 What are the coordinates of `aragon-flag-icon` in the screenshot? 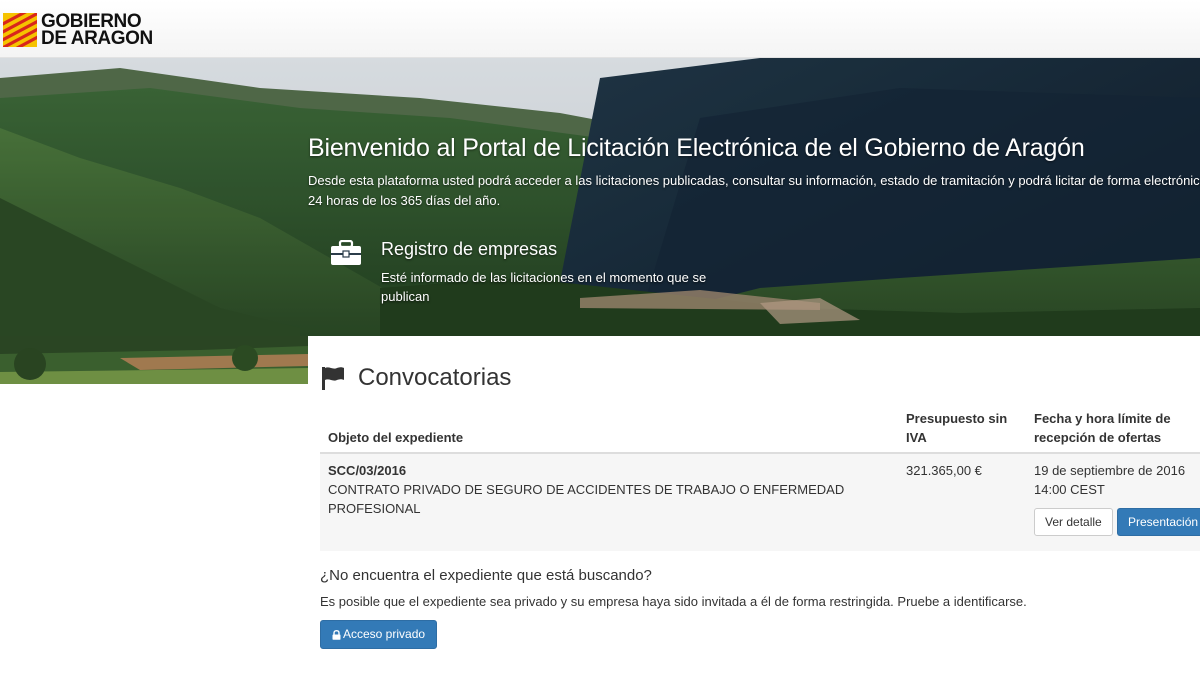 It's located at (20, 30).